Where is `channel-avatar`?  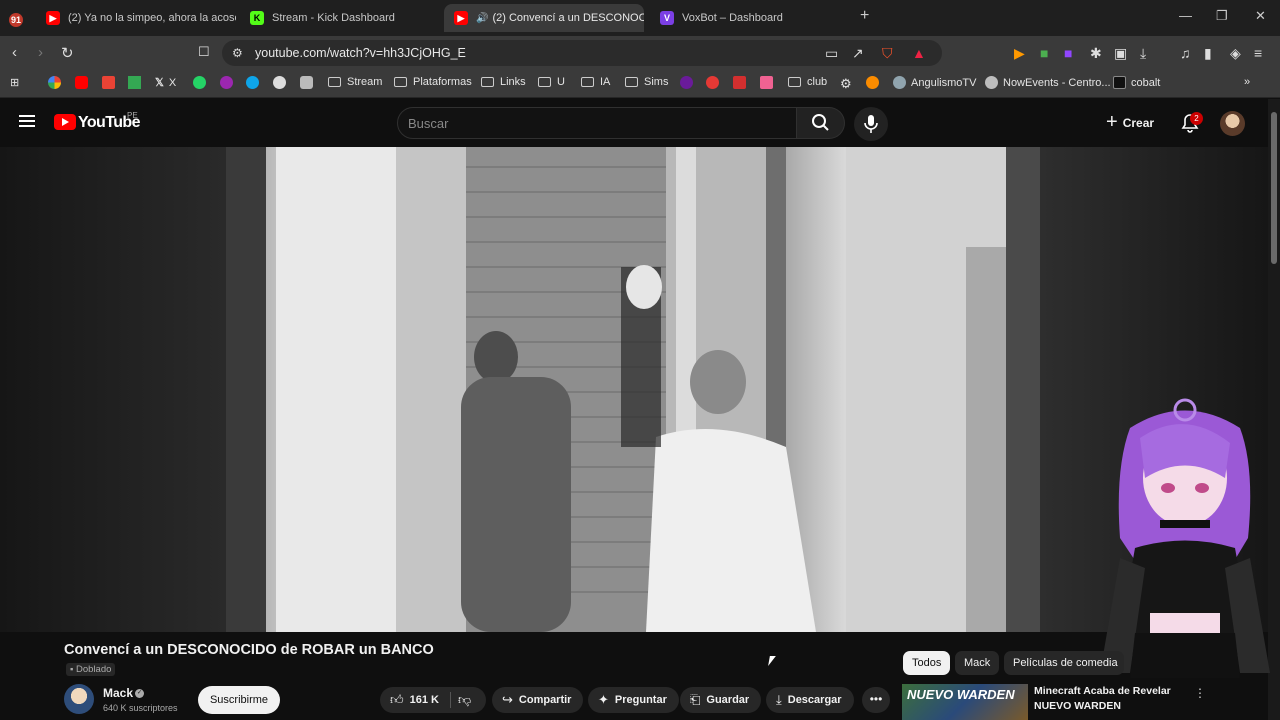
channel-avatar is located at coordinates (79, 699).